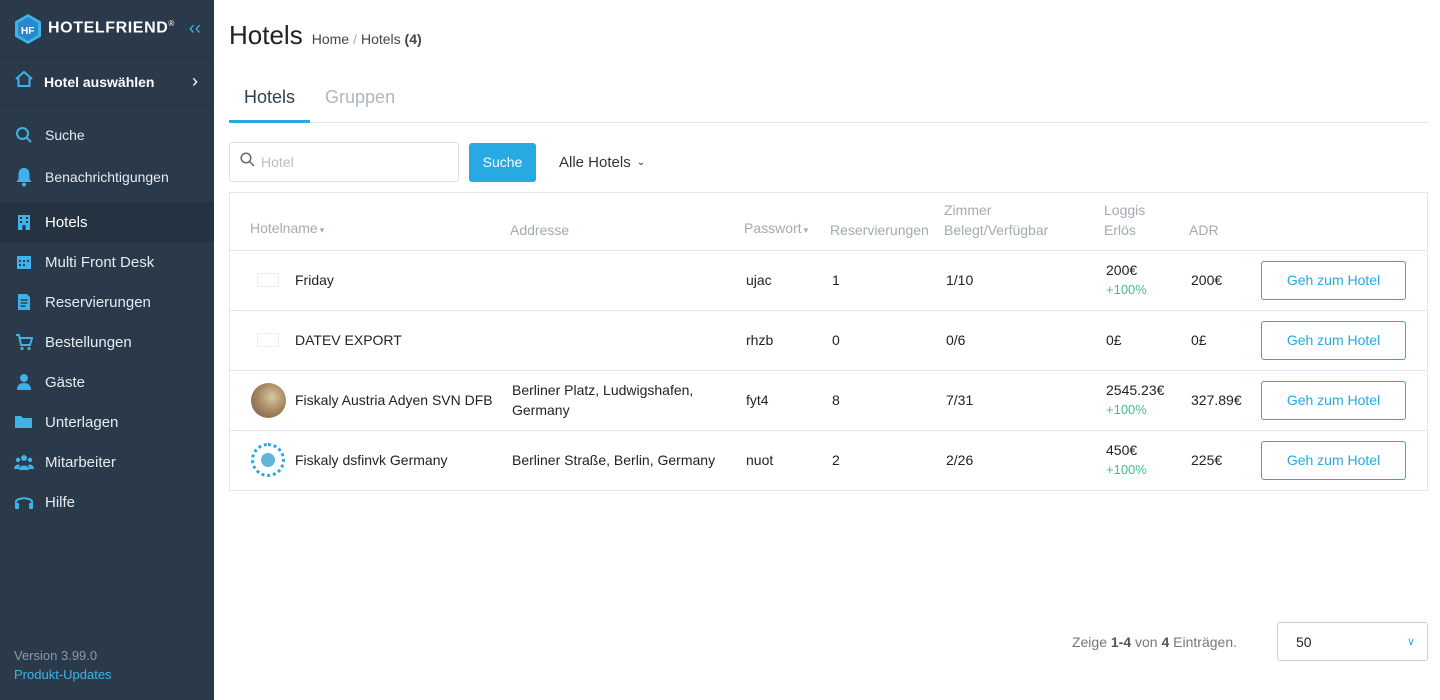 The height and width of the screenshot is (700, 1440). I want to click on sidebar-item-unterlagen: Unterlagen, so click(107, 422).